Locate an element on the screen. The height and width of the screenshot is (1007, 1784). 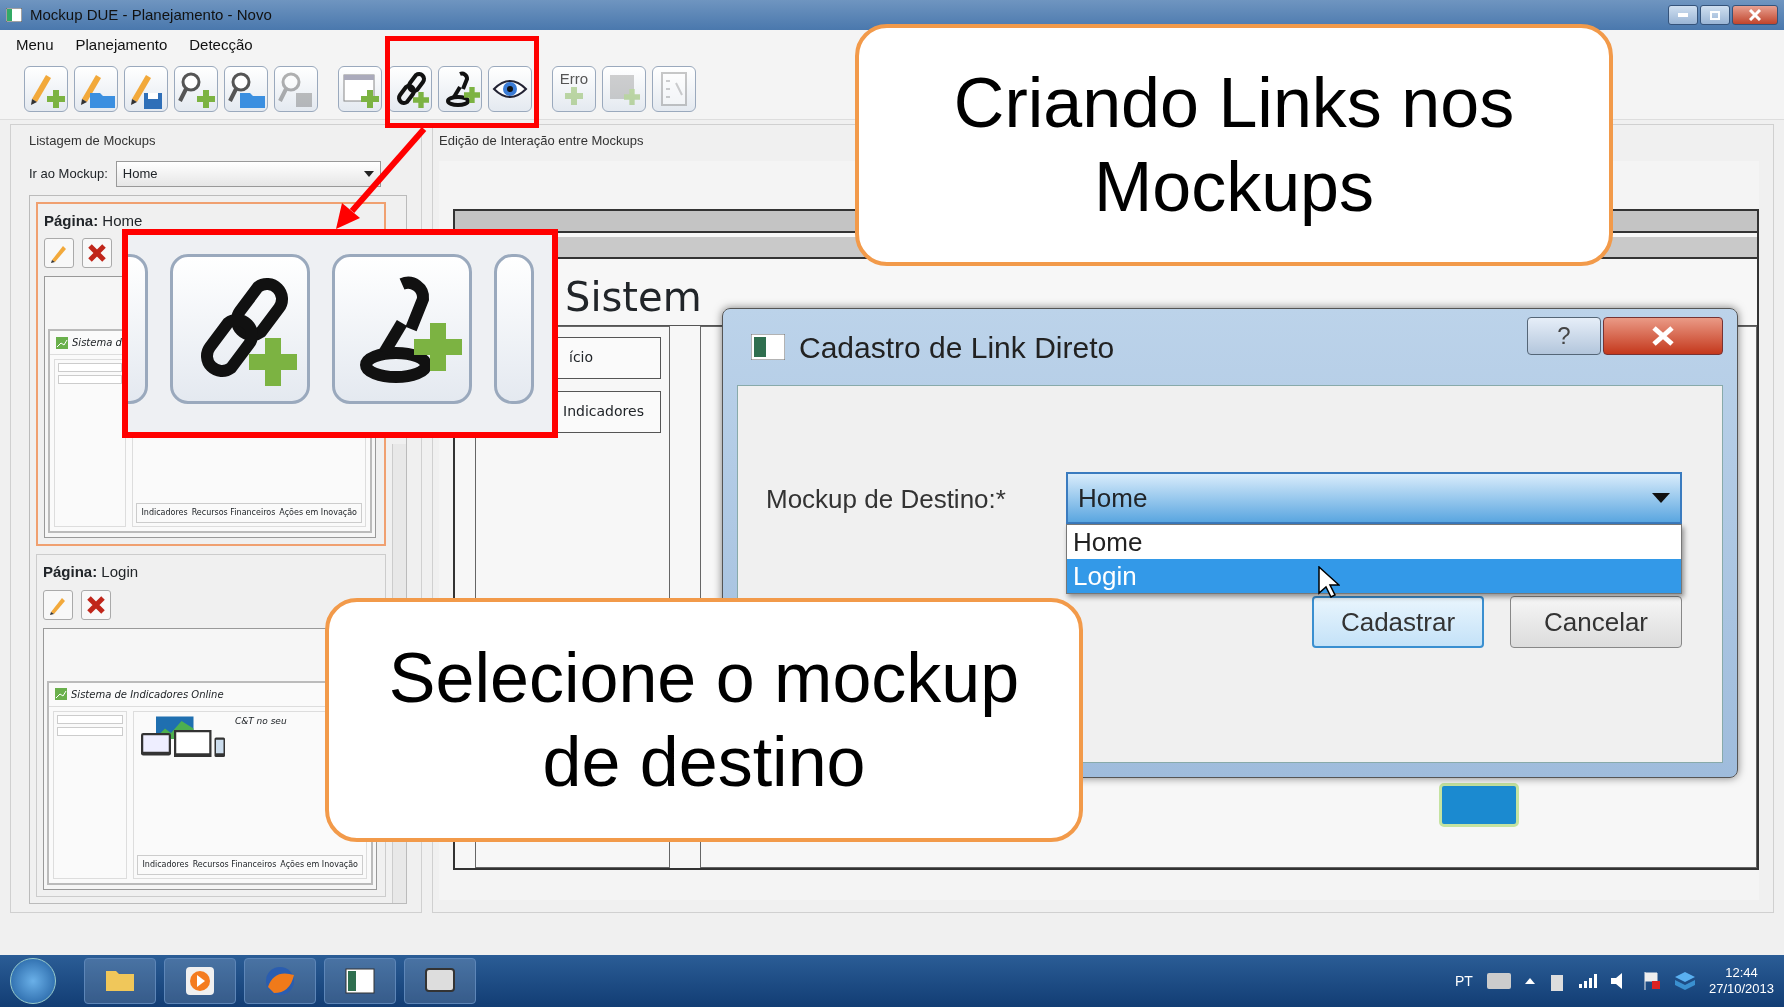
start-button is located at coordinates (33, 981).